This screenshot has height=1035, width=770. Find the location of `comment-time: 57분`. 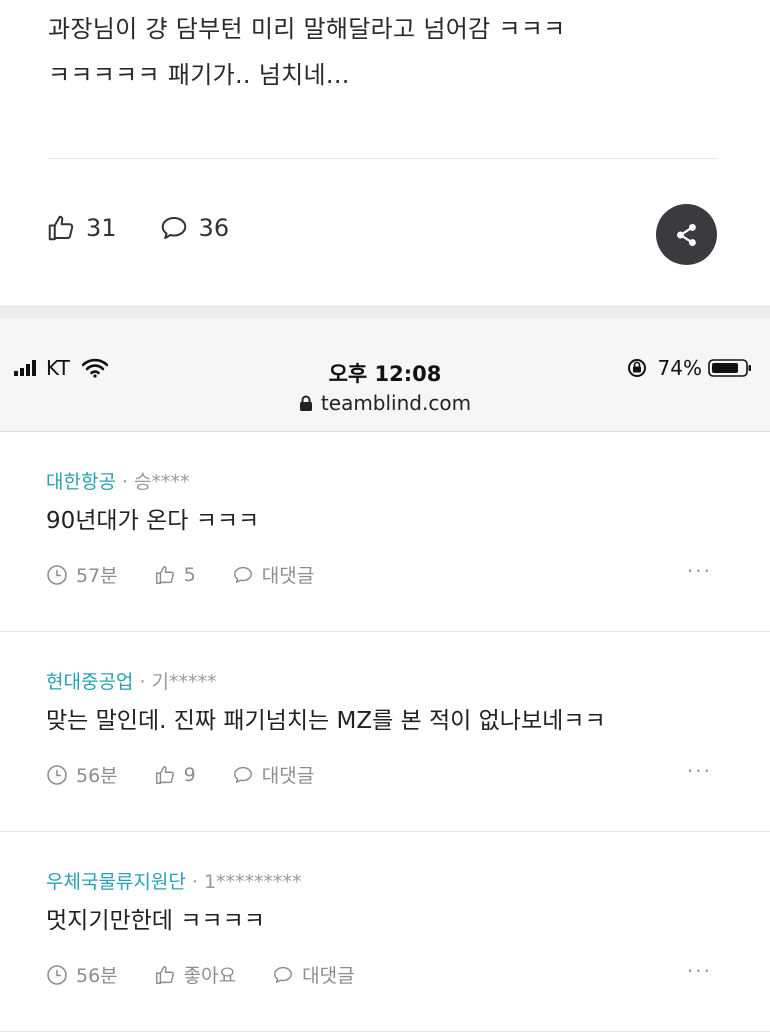

comment-time: 57분 is located at coordinates (82, 574).